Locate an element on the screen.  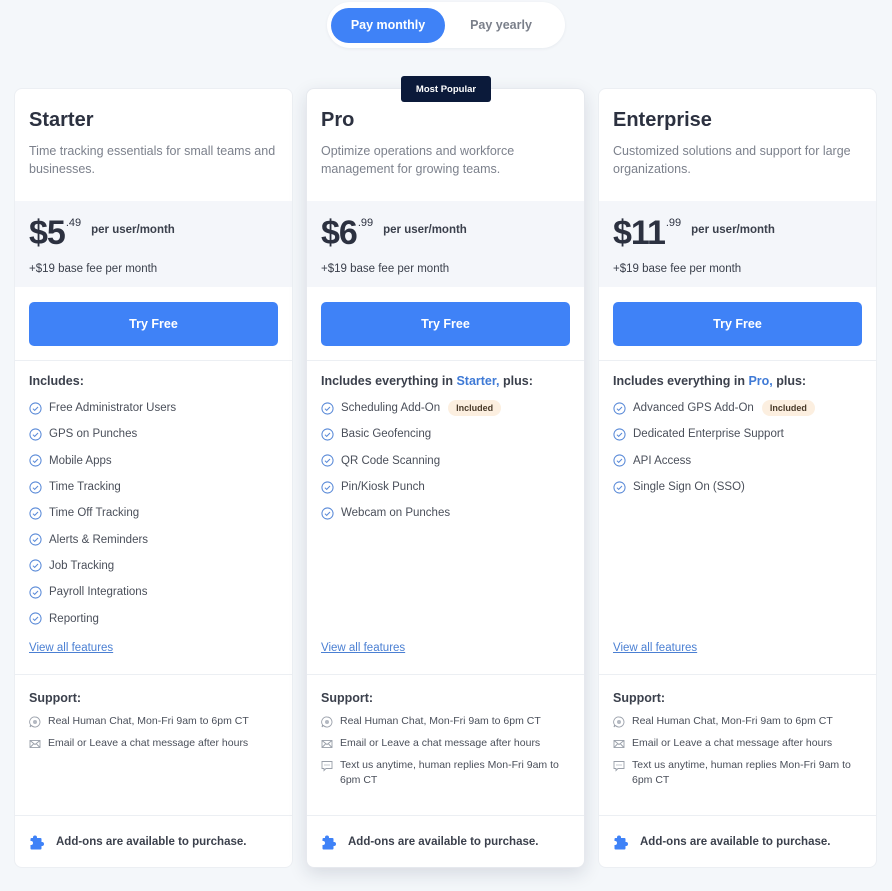
pay-monthly-button: Pay monthly is located at coordinates (388, 25).